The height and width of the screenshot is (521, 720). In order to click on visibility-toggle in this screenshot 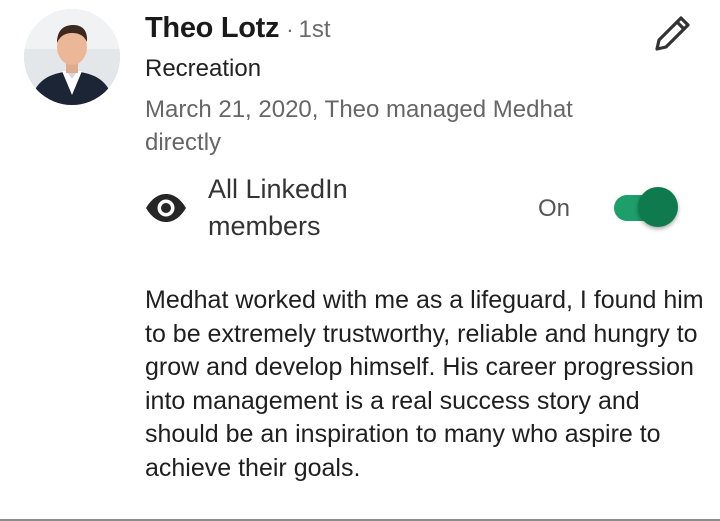, I will do `click(645, 208)`.